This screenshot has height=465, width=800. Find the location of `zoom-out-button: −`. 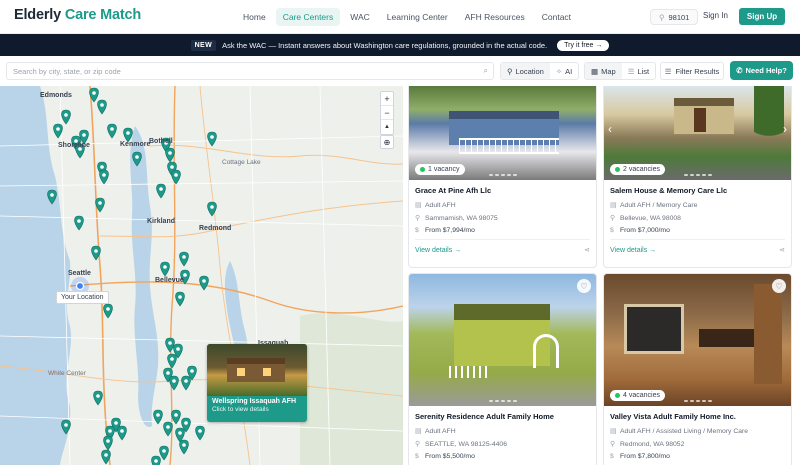

zoom-out-button: − is located at coordinates (387, 113).